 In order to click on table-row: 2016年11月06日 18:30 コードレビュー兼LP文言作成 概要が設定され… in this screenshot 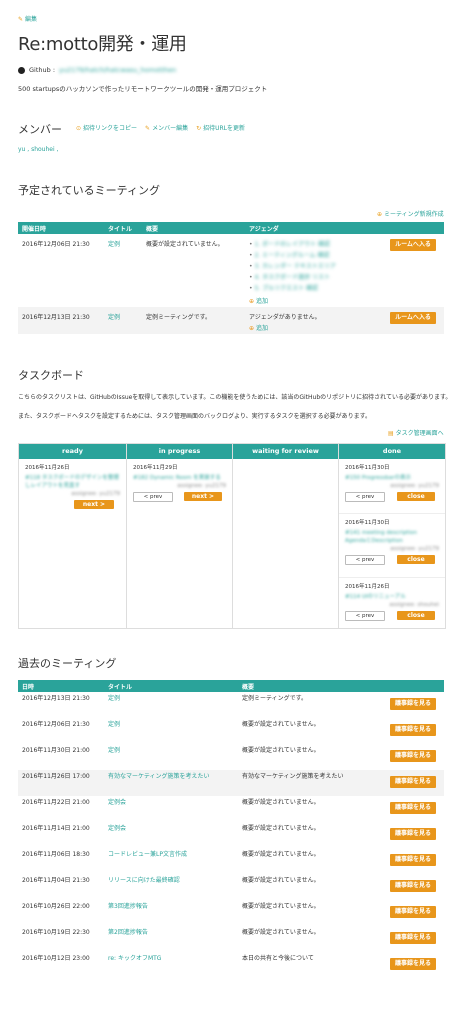, I will do `click(231, 861)`.